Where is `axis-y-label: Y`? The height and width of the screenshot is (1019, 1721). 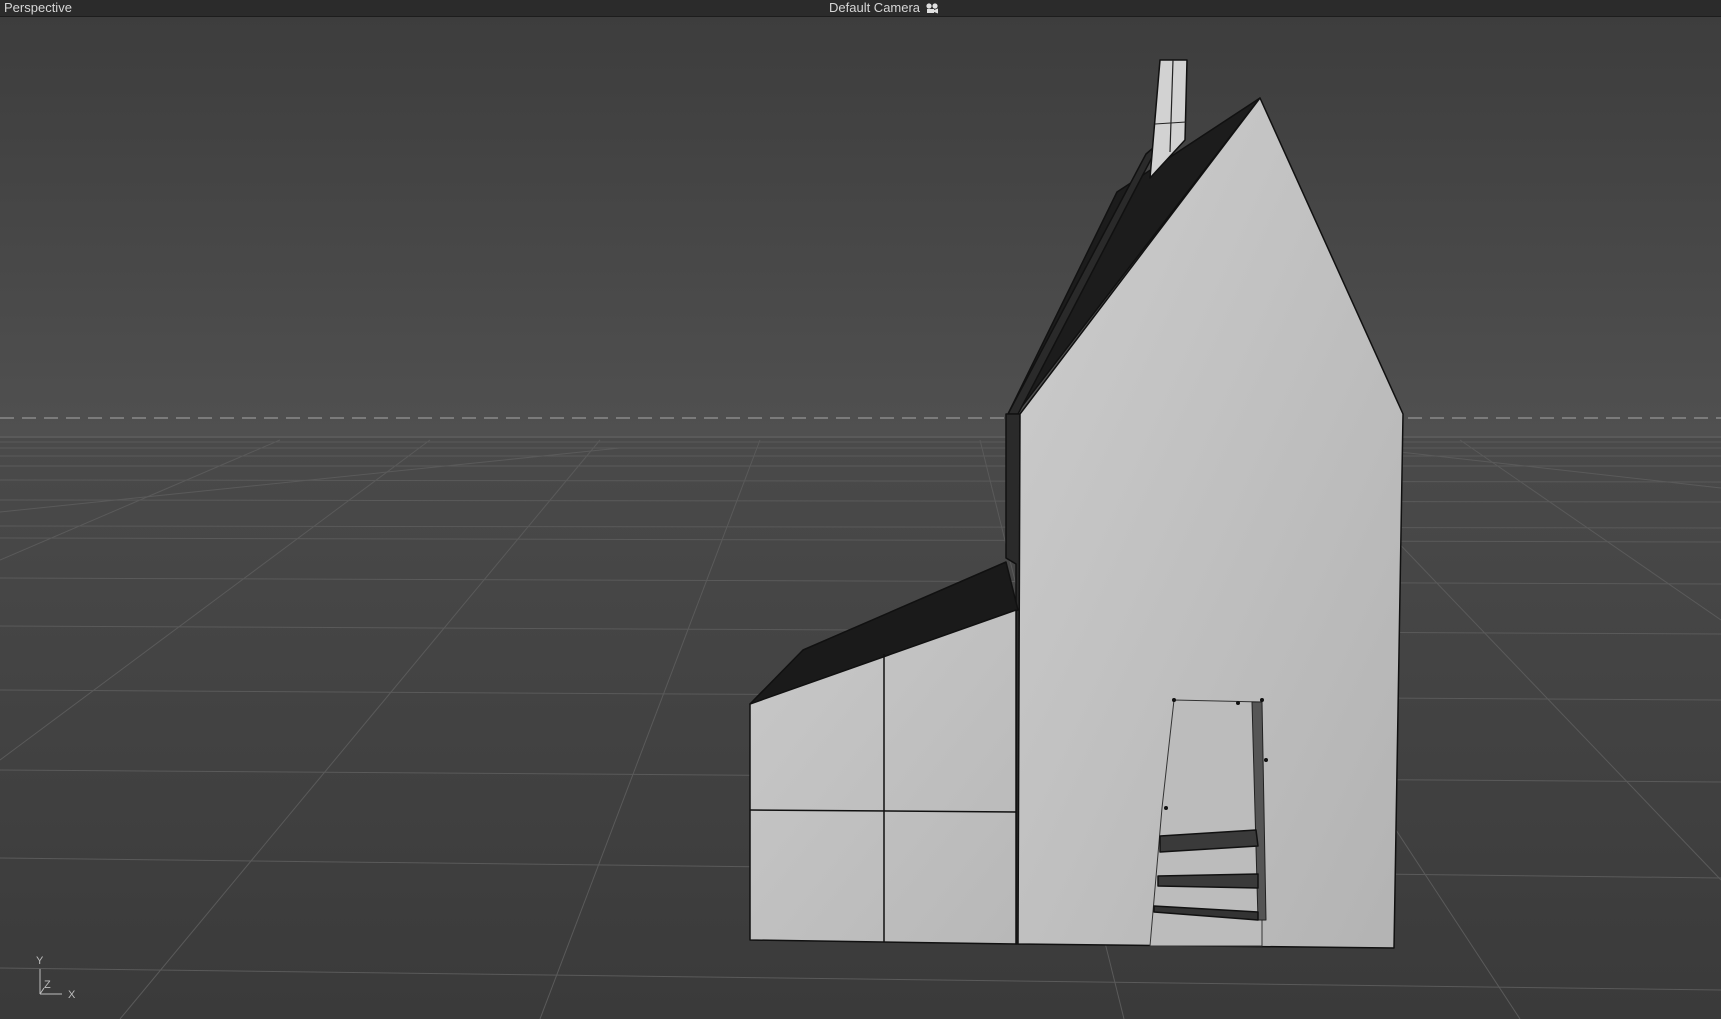 axis-y-label: Y is located at coordinates (40, 961).